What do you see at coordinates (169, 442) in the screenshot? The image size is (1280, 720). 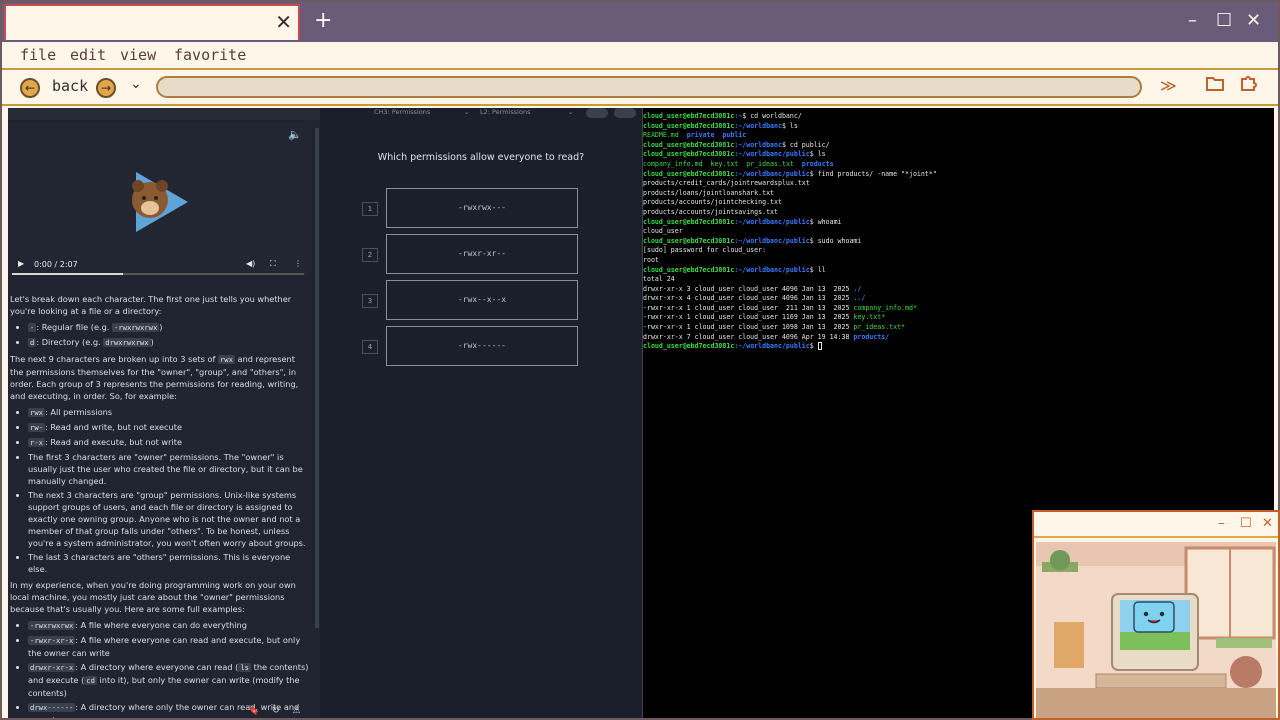 I see `list-item: r-x: Read and execute, but not write` at bounding box center [169, 442].